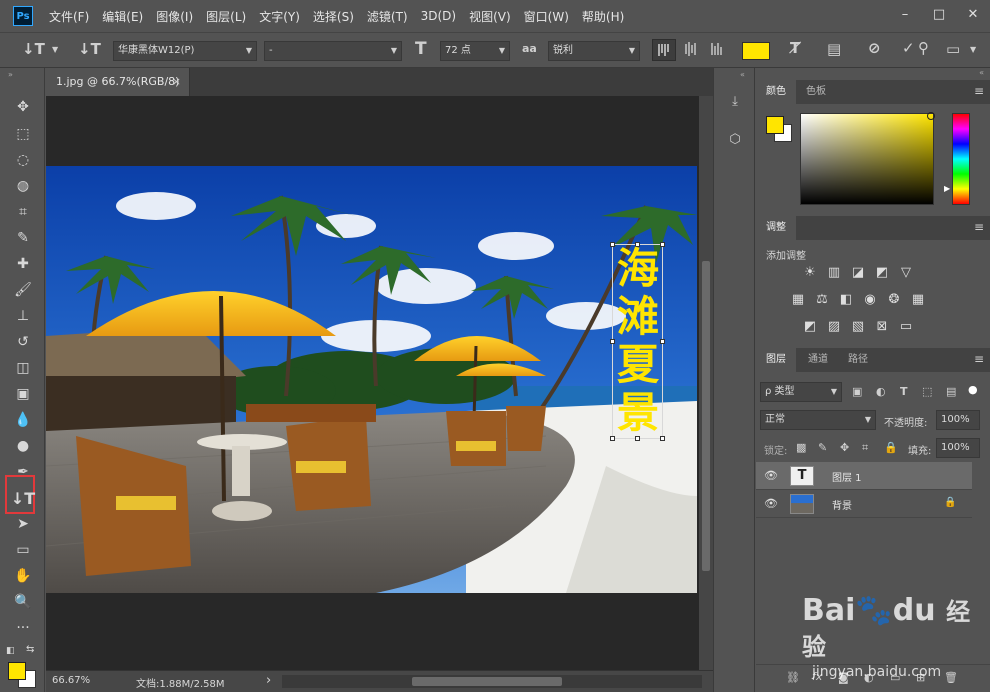 Image resolution: width=990 pixels, height=692 pixels. Describe the element at coordinates (23, 394) in the screenshot. I see `gradient-tool-icon: ▣` at that location.